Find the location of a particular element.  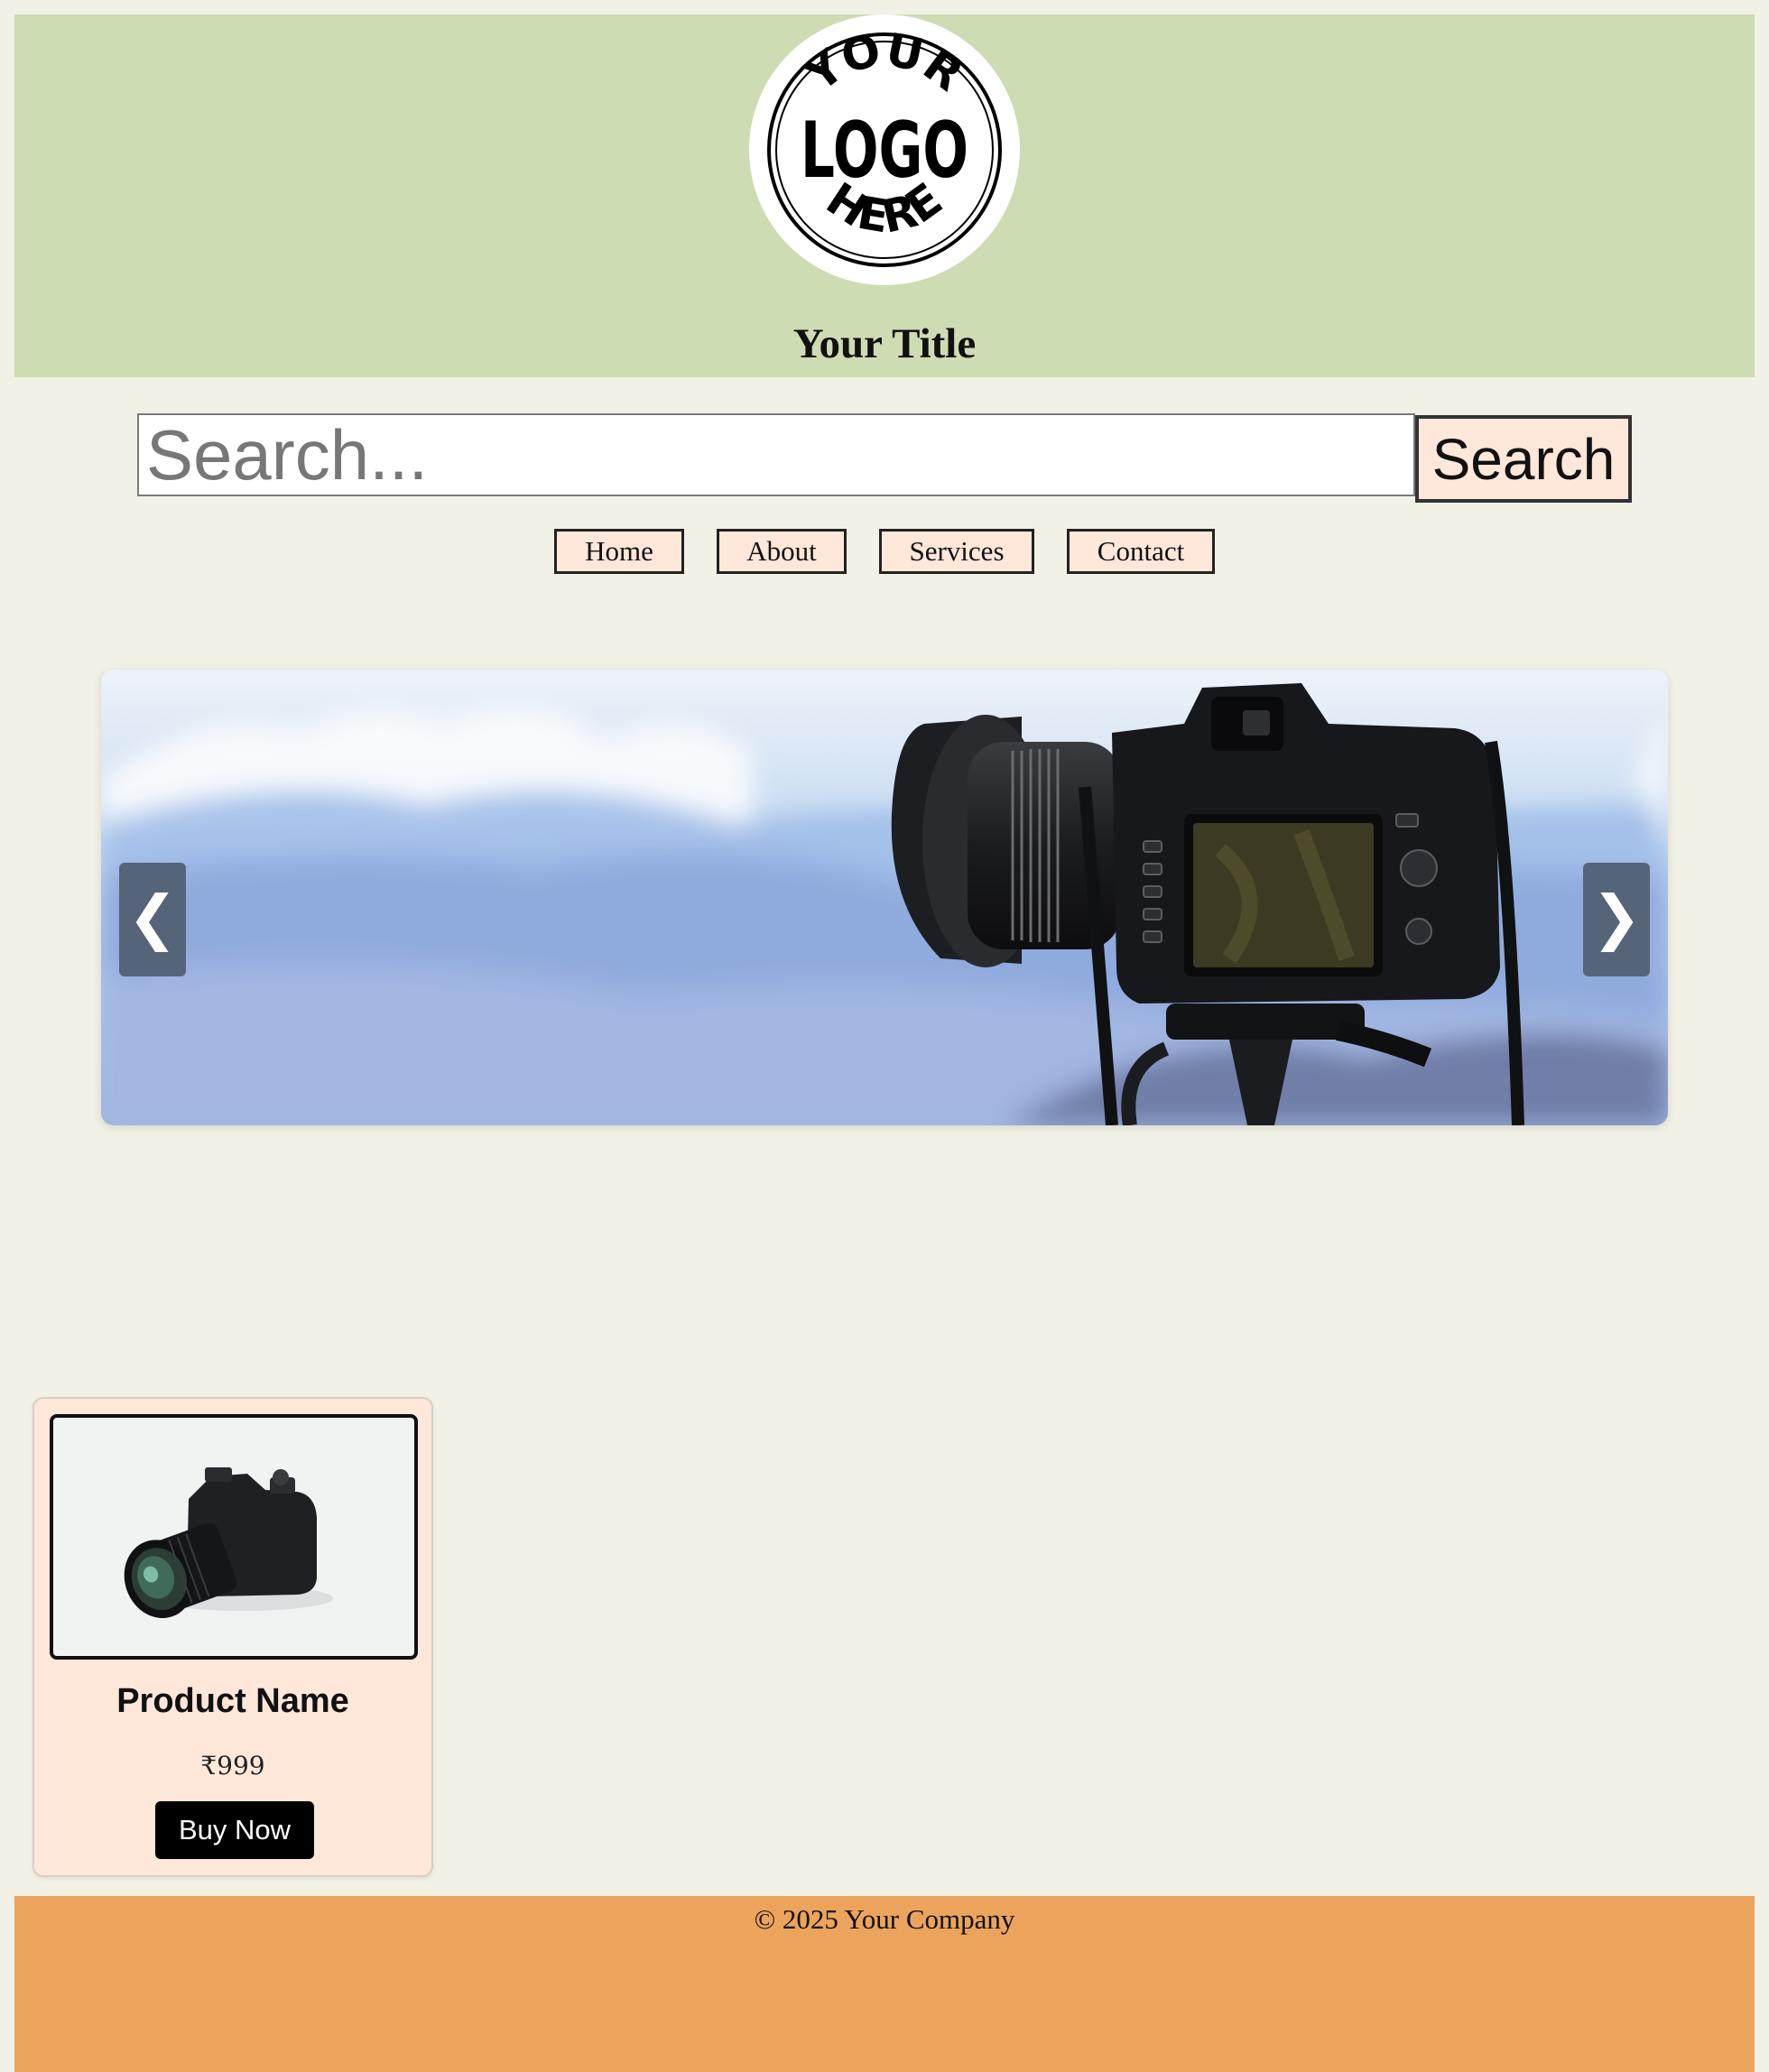

nav-about-button: About is located at coordinates (782, 552).